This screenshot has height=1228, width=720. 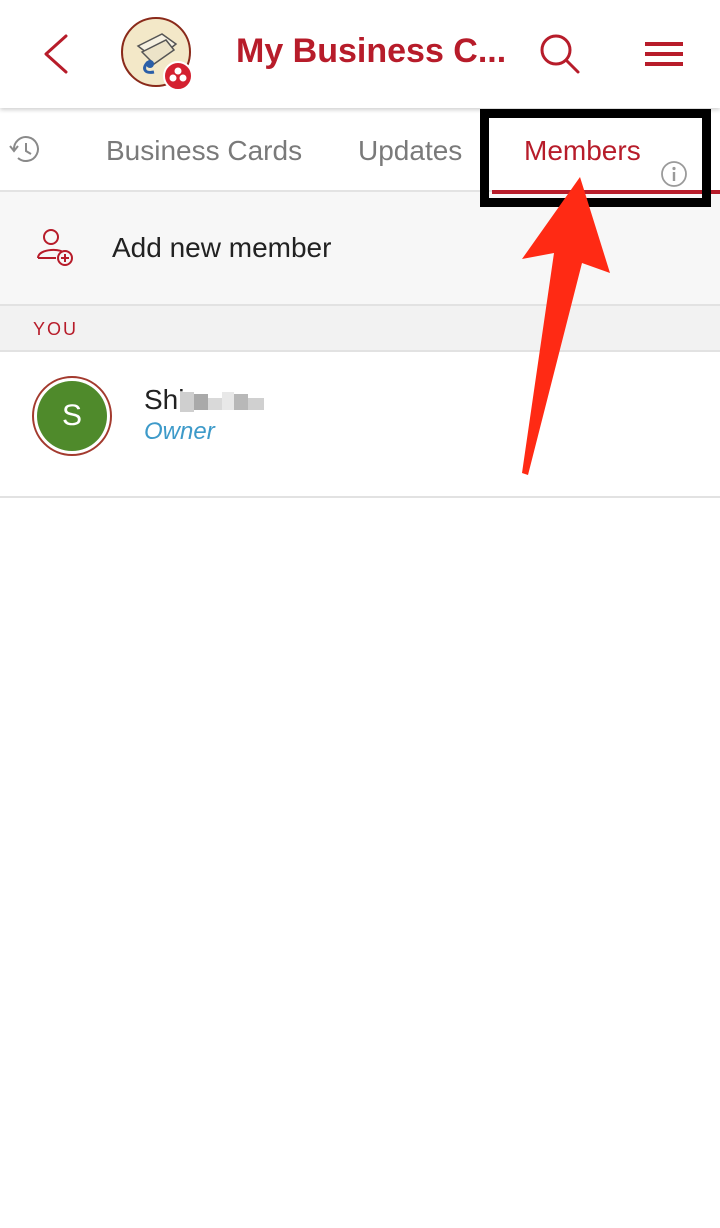 What do you see at coordinates (222, 247) in the screenshot?
I see `add-member-label: Add new member` at bounding box center [222, 247].